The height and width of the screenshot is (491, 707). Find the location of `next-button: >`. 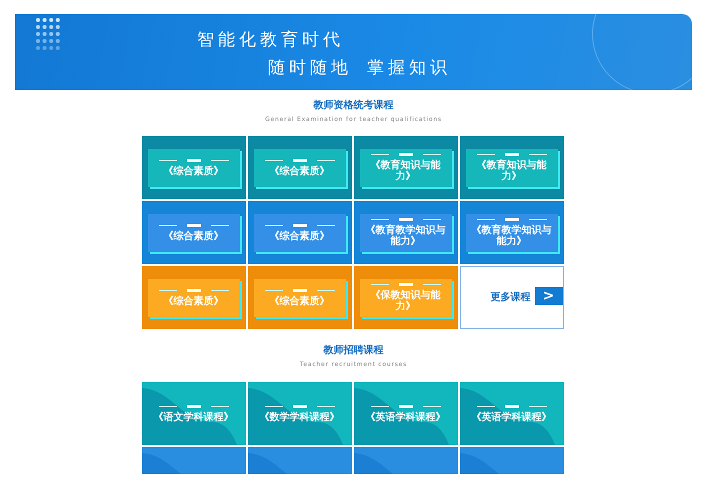

next-button: > is located at coordinates (548, 296).